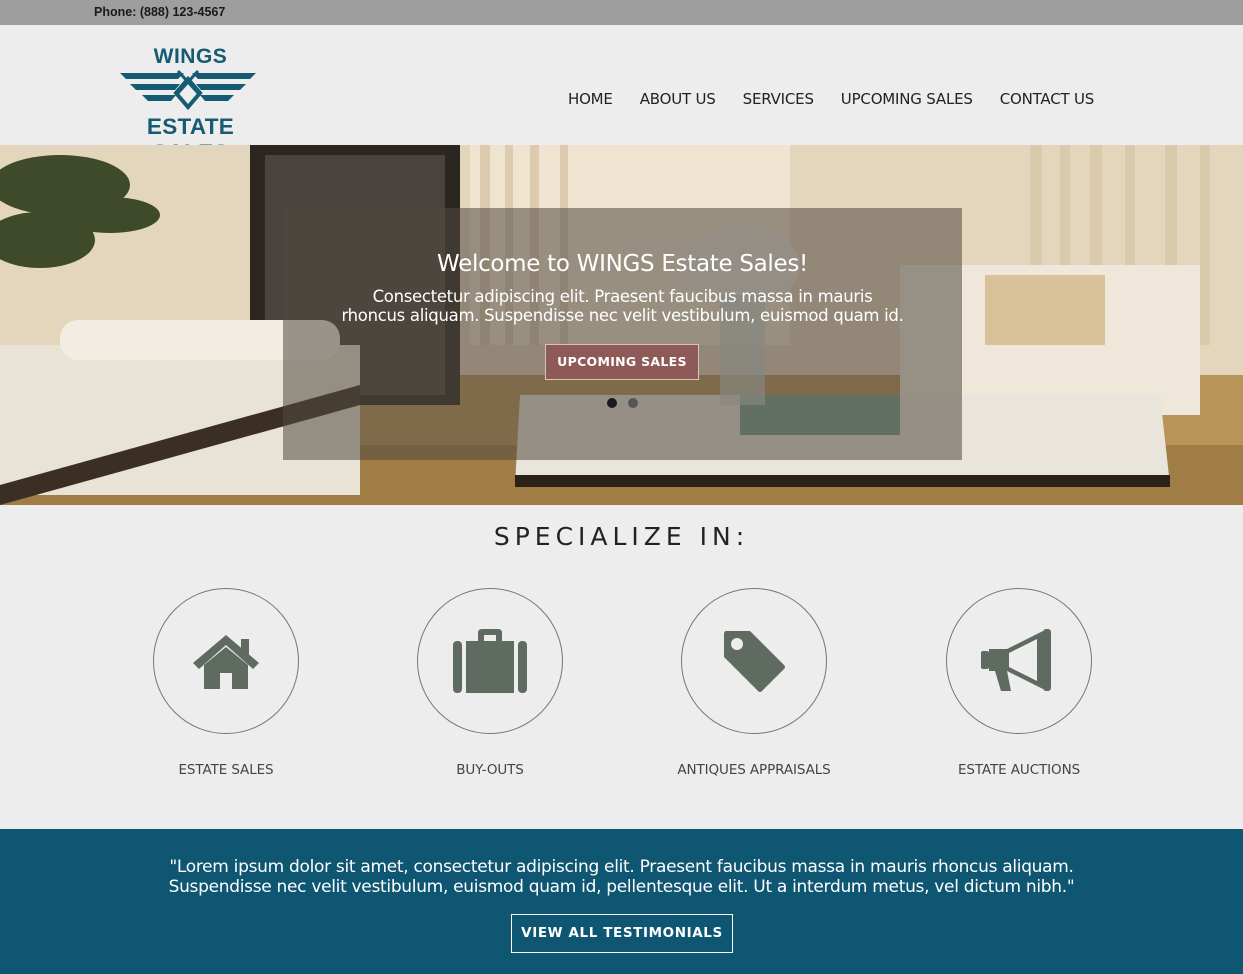 The width and height of the screenshot is (1243, 974). Describe the element at coordinates (1047, 100) in the screenshot. I see `nav-contact-us: CONTACT US` at that location.